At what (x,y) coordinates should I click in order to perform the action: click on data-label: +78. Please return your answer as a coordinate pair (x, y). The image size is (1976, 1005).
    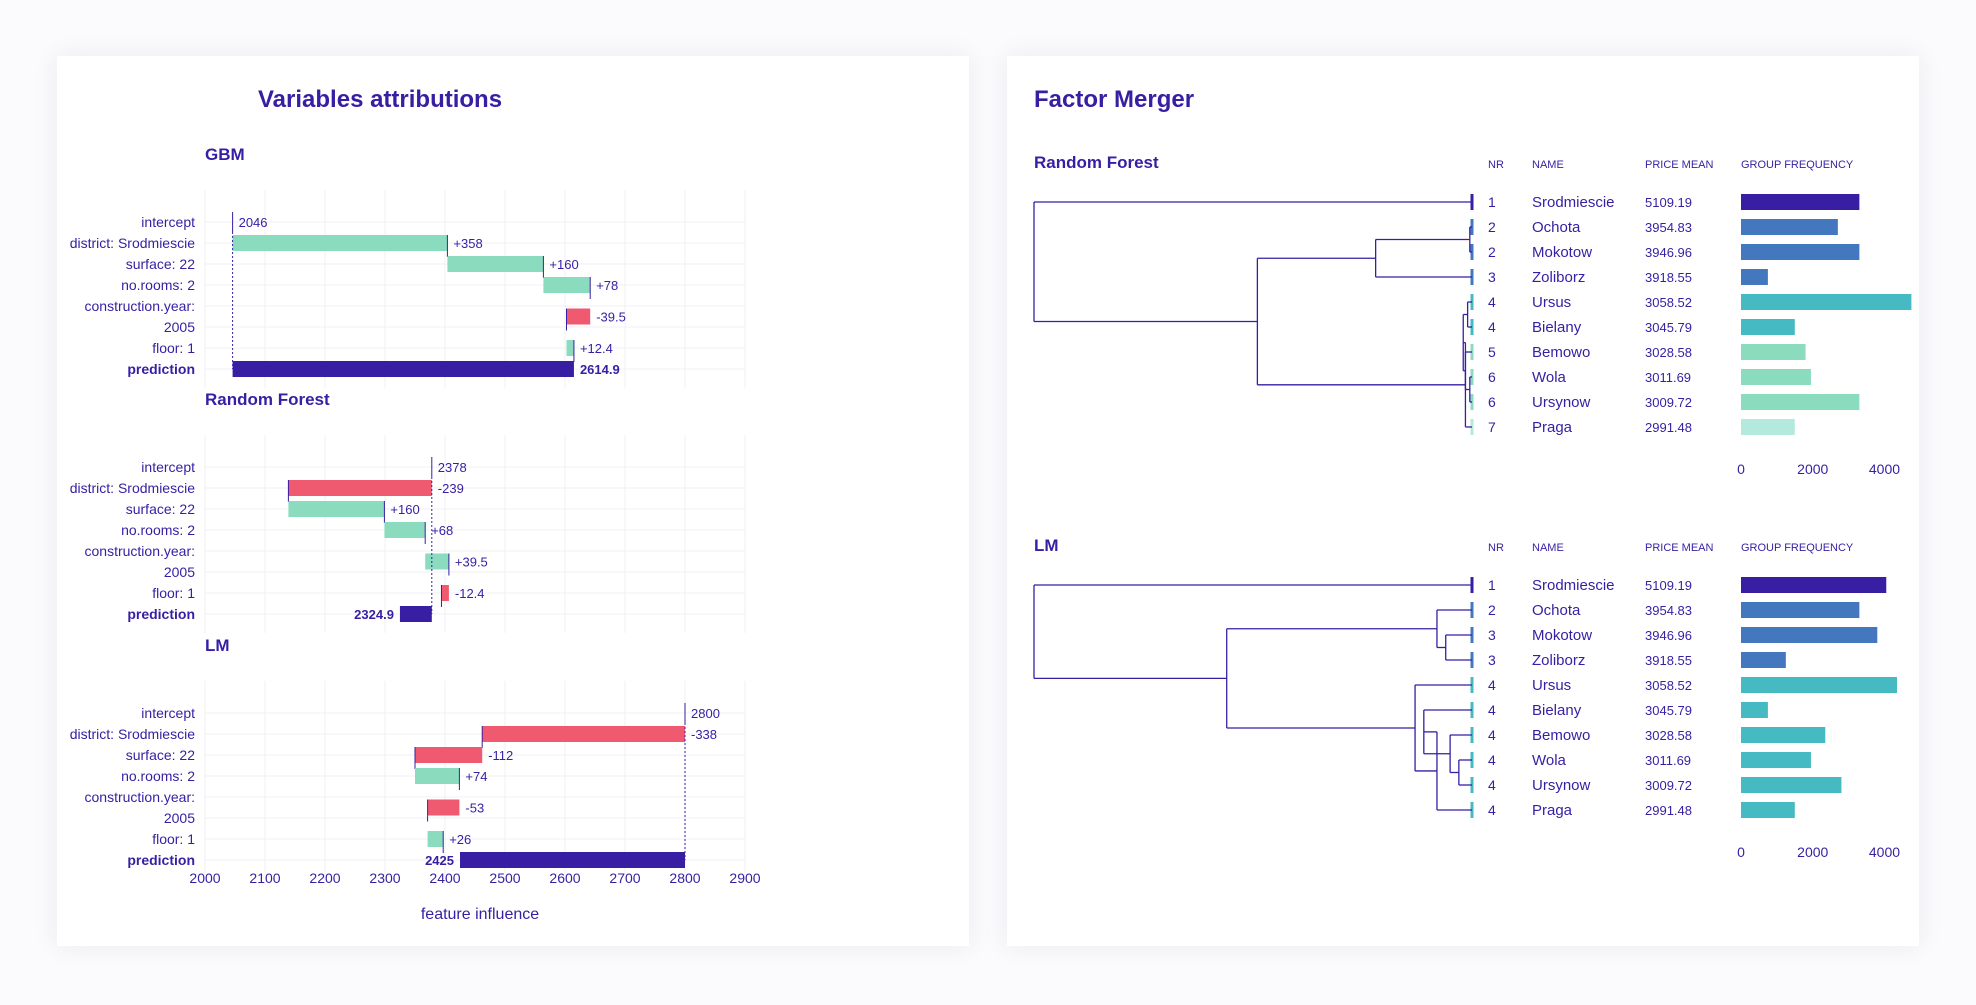
    Looking at the image, I should click on (607, 285).